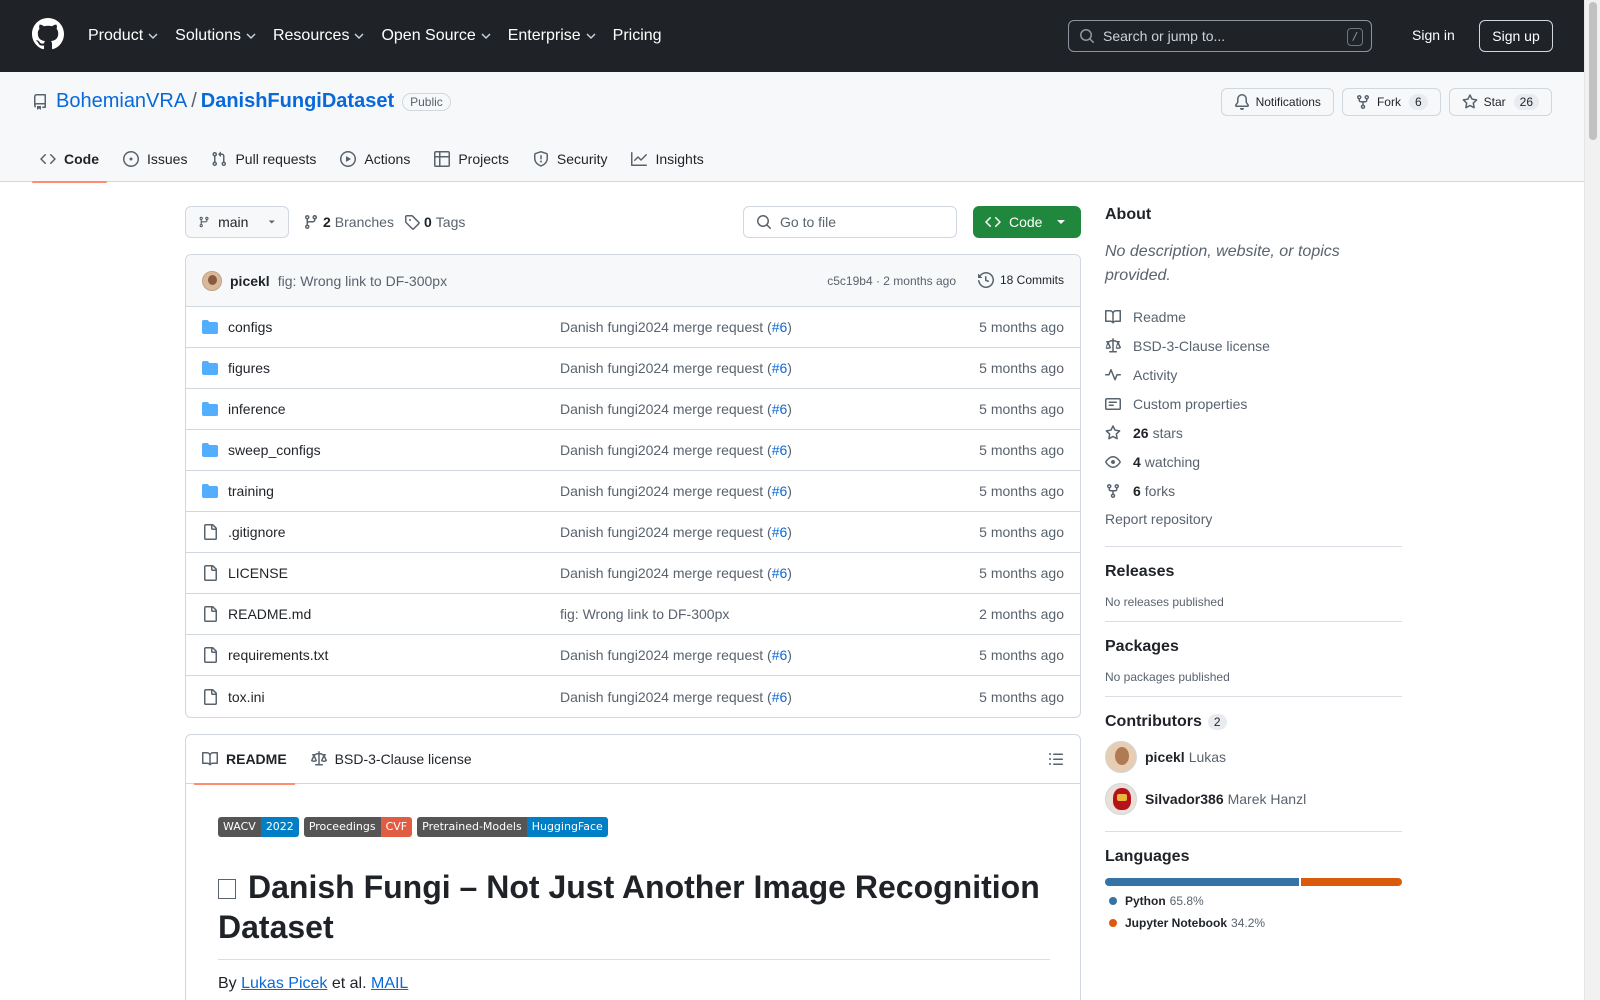 Image resolution: width=1600 pixels, height=1000 pixels. I want to click on repo-title: BohemianVRA / DanishFungiDataset Public, so click(241, 101).